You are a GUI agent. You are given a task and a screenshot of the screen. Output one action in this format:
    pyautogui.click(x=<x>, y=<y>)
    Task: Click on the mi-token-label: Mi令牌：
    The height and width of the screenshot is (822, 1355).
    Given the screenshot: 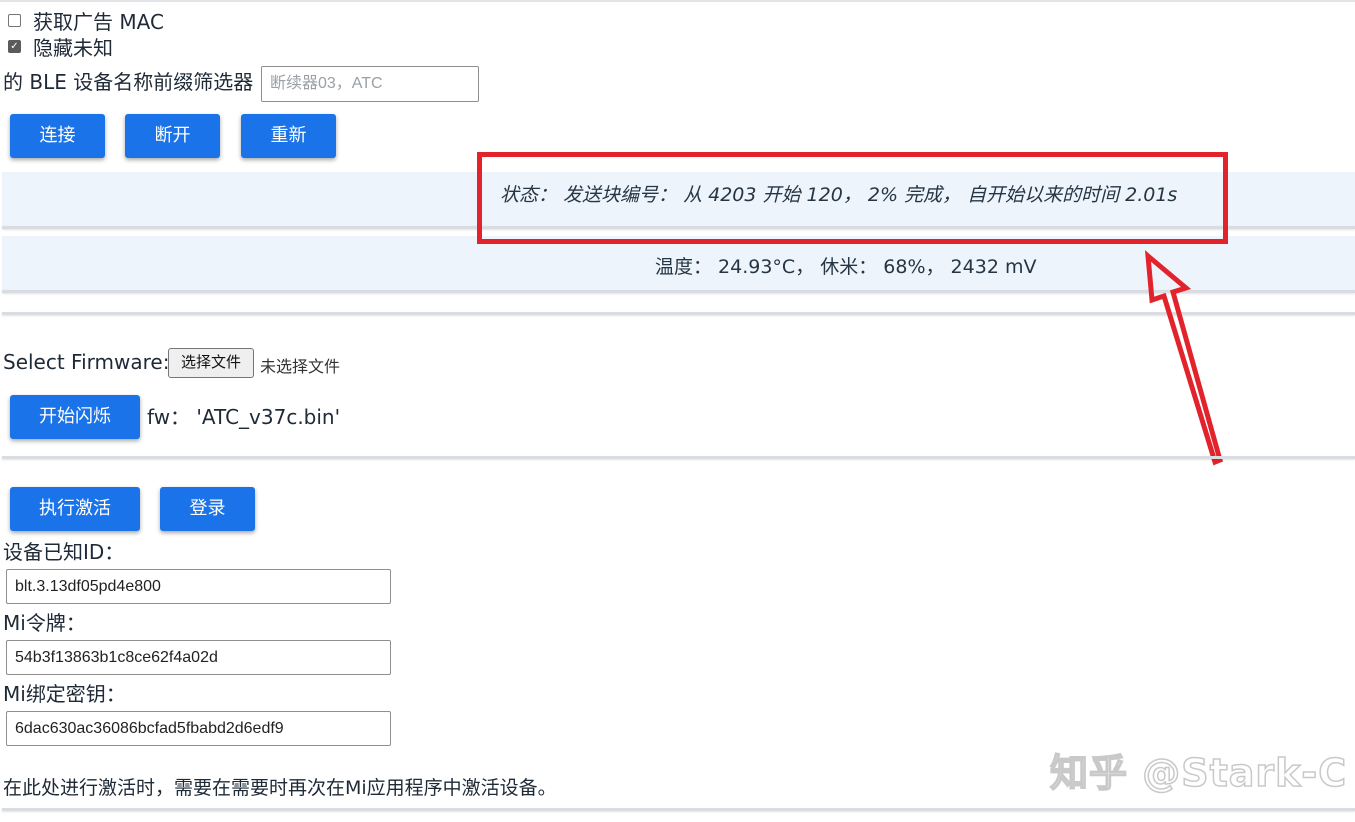 What is the action you would take?
    pyautogui.click(x=44, y=623)
    